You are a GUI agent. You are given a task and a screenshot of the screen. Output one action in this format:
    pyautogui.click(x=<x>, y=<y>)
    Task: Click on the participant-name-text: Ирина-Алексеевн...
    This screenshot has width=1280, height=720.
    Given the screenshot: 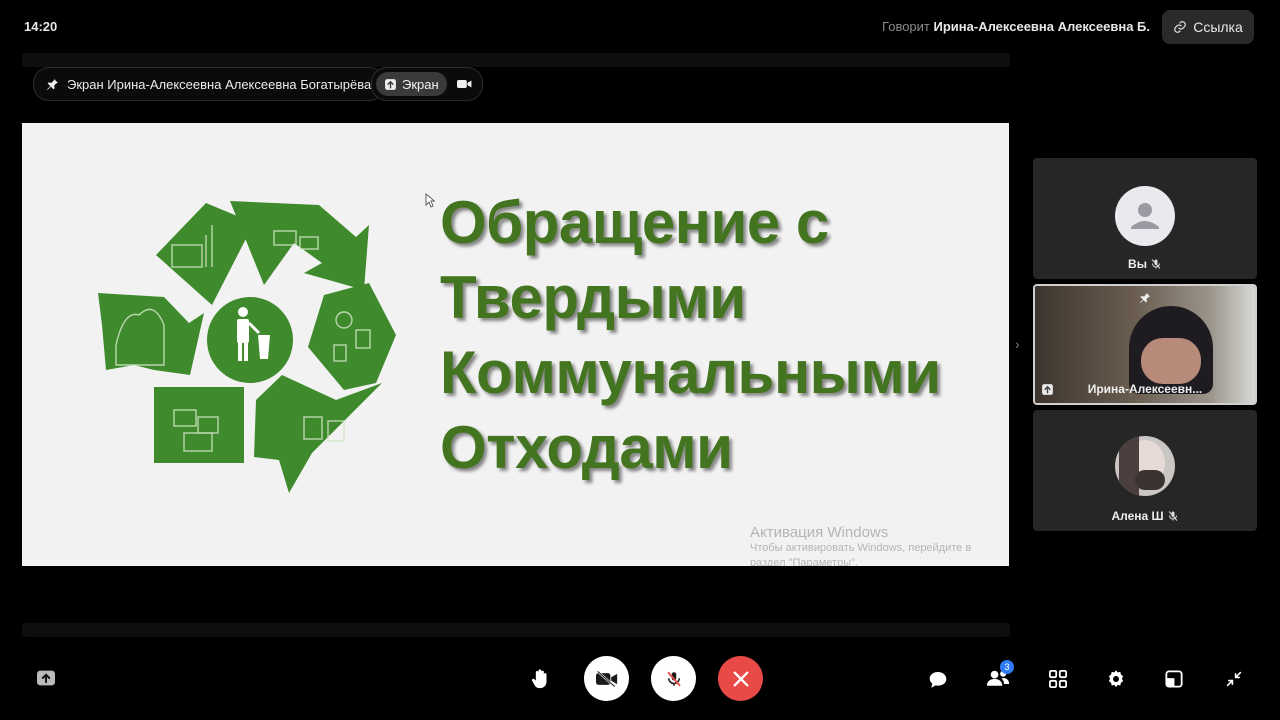 What is the action you would take?
    pyautogui.click(x=1145, y=389)
    